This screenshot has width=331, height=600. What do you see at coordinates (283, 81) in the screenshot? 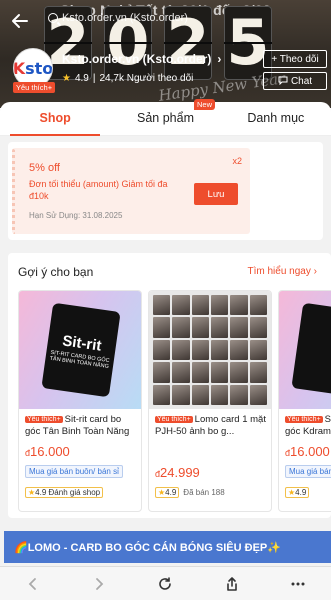
I see `chat-bubble-icon` at bounding box center [283, 81].